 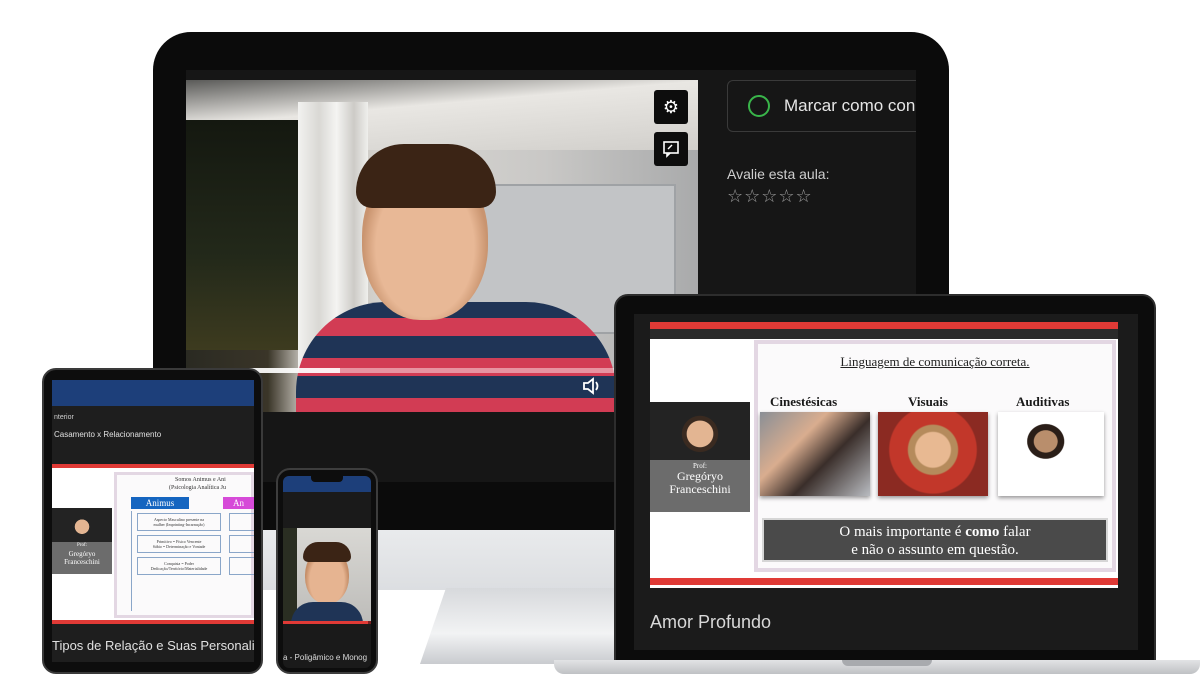 I want to click on professor-card: Prof: Gregóryo Franceschini, so click(x=700, y=457).